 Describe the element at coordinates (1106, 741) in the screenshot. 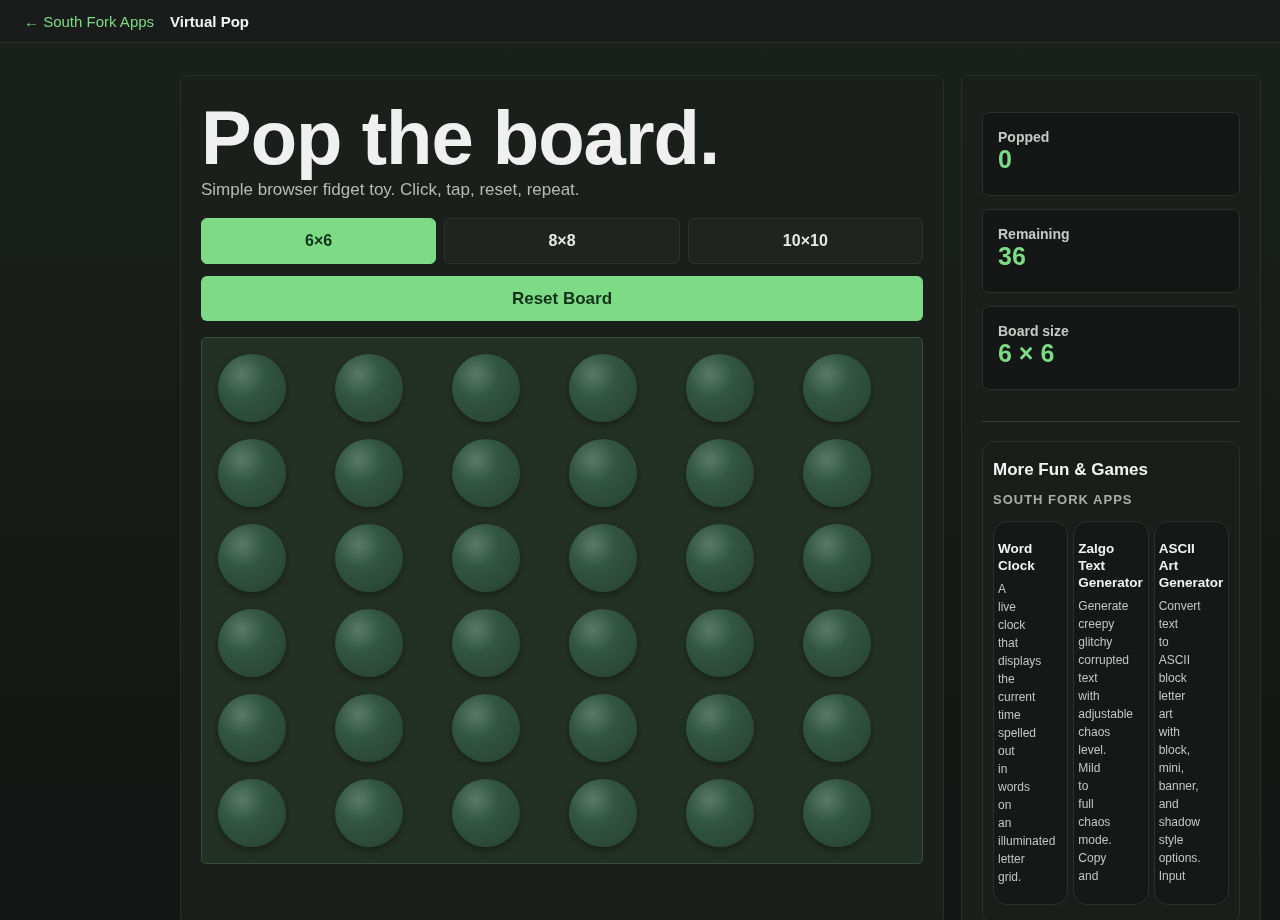

I see `app-description: Generate creepy glitchy corrupted text with adjustable chaos level. Mild to full chaos mode. Copy and` at that location.